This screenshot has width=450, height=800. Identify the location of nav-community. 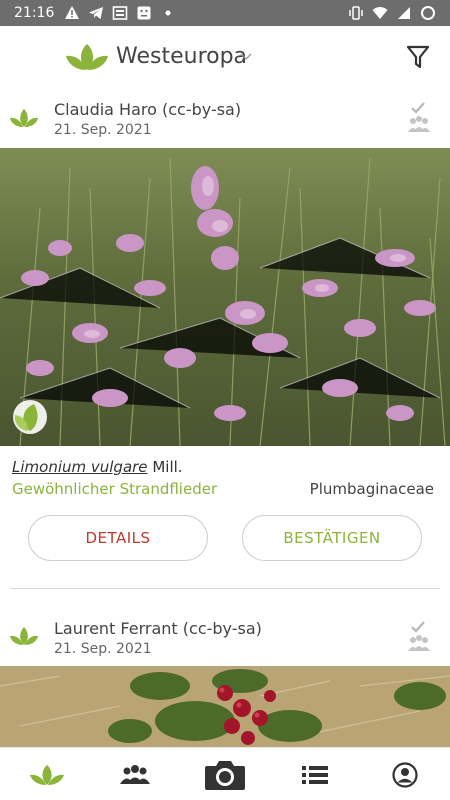
(135, 774).